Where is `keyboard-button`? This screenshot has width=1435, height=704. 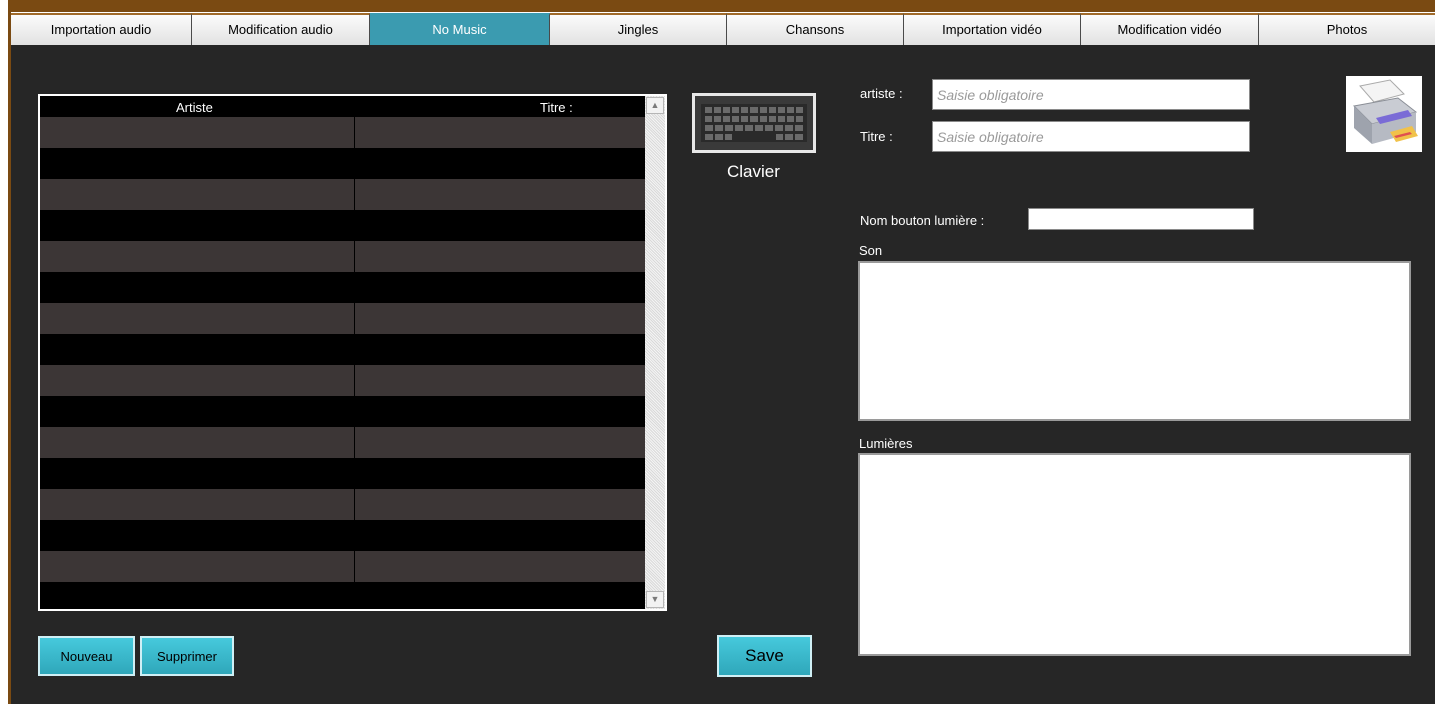 keyboard-button is located at coordinates (754, 123).